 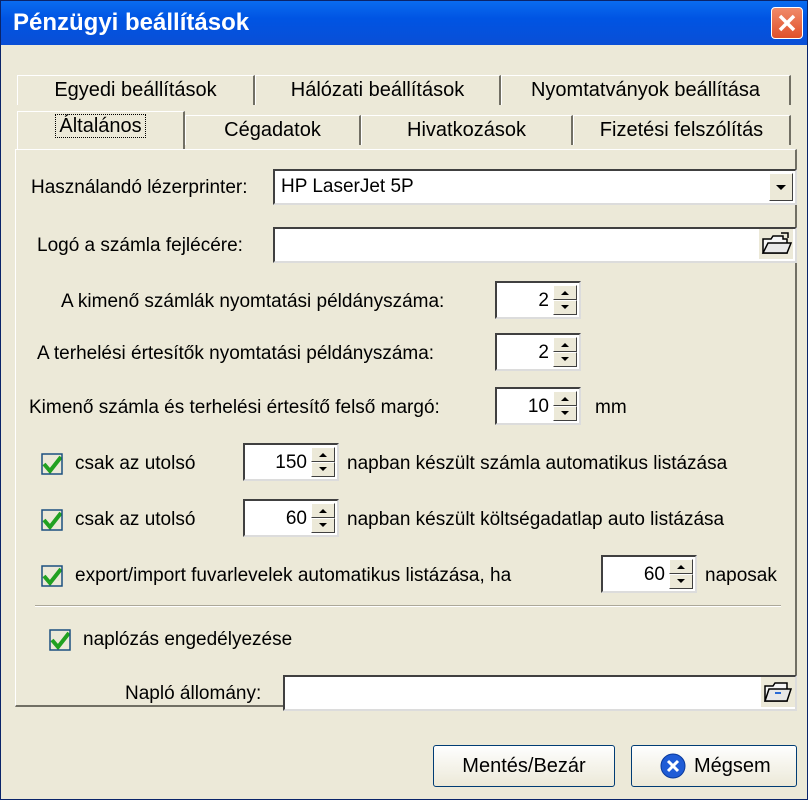 I want to click on export-checkbox, so click(x=52, y=576).